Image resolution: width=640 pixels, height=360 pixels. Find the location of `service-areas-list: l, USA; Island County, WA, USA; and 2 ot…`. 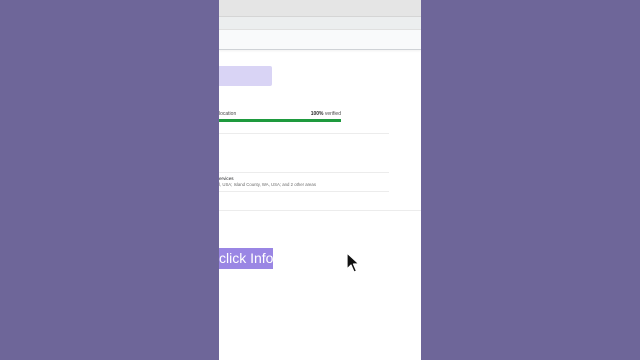

service-areas-list: l, USA; Island County, WA, USA; and 2 ot… is located at coordinates (267, 184).